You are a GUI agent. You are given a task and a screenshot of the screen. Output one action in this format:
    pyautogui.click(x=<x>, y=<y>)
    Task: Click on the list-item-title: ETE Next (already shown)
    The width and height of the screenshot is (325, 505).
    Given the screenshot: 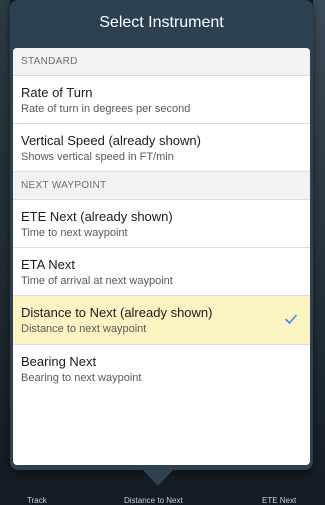 What is the action you would take?
    pyautogui.click(x=97, y=216)
    